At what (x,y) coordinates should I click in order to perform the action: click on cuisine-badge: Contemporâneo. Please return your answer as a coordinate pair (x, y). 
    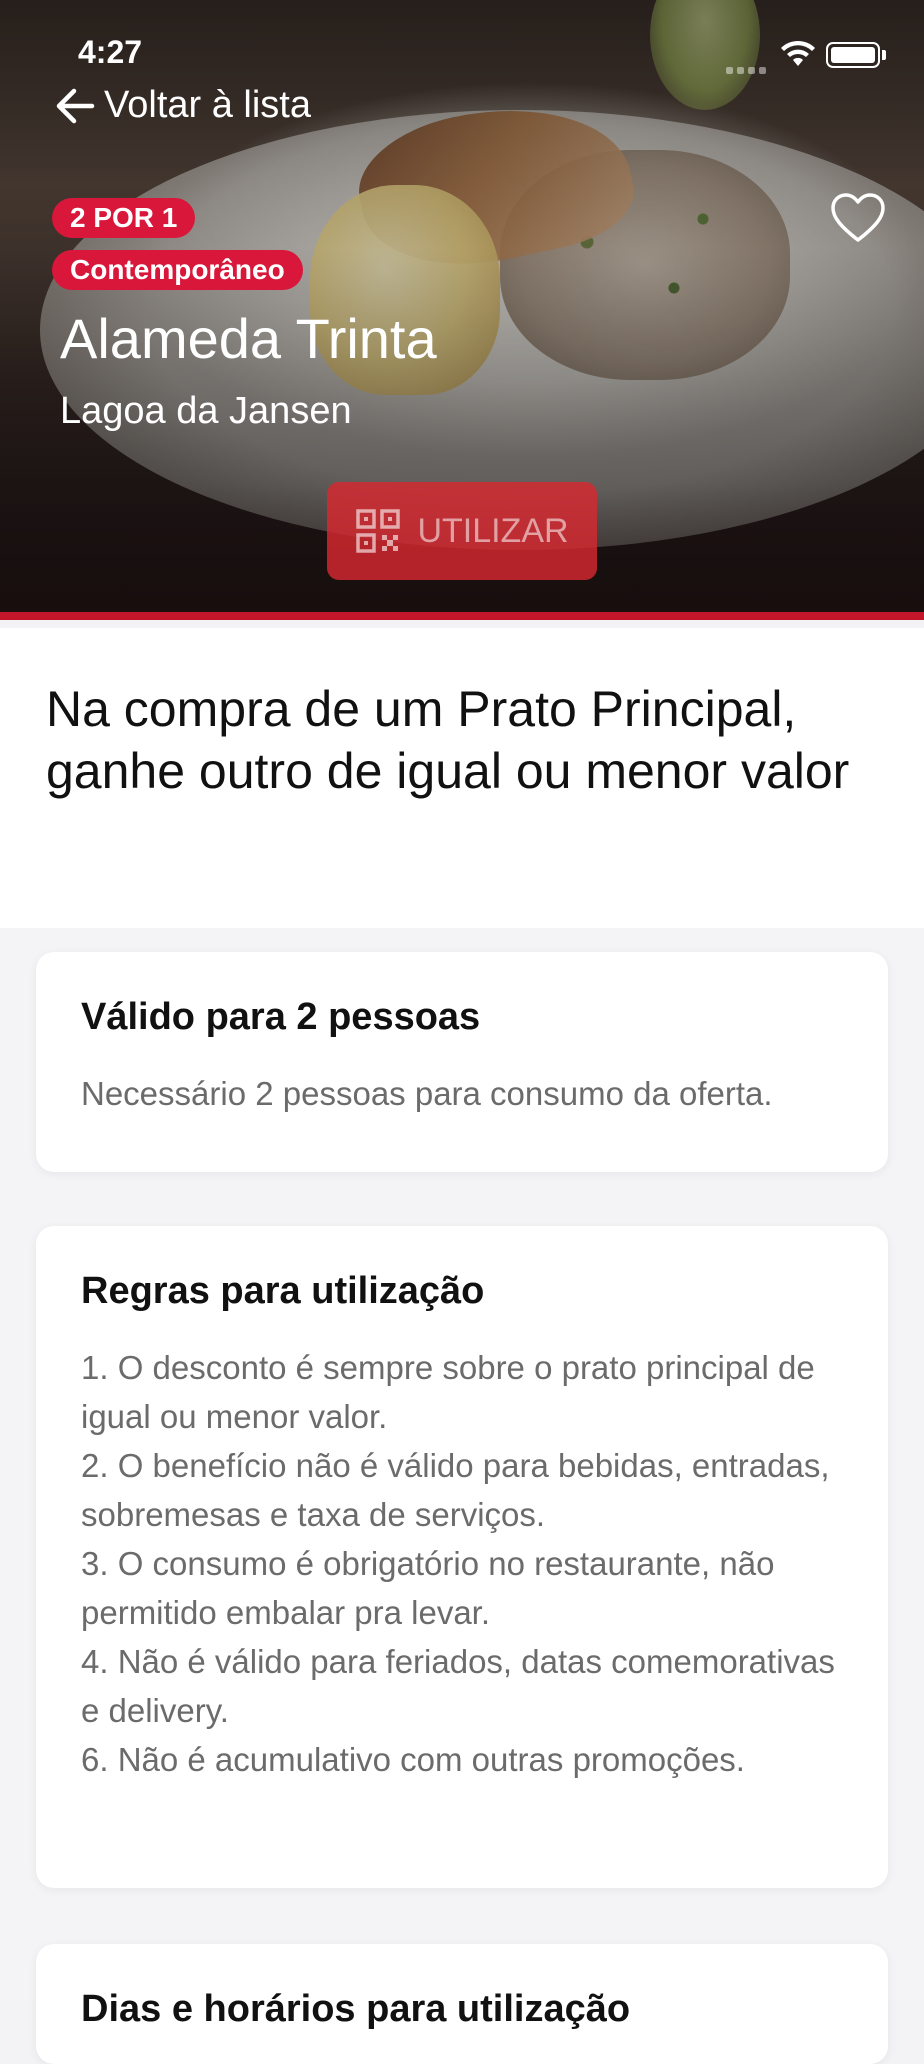
    Looking at the image, I should click on (177, 270).